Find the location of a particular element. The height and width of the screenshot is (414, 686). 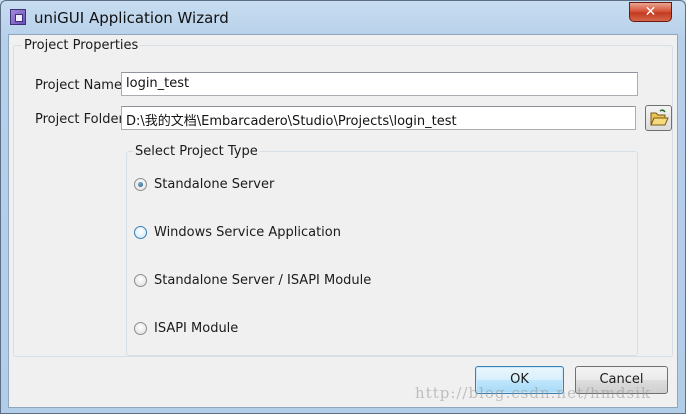

radio-label: Standalone Server is located at coordinates (214, 184).